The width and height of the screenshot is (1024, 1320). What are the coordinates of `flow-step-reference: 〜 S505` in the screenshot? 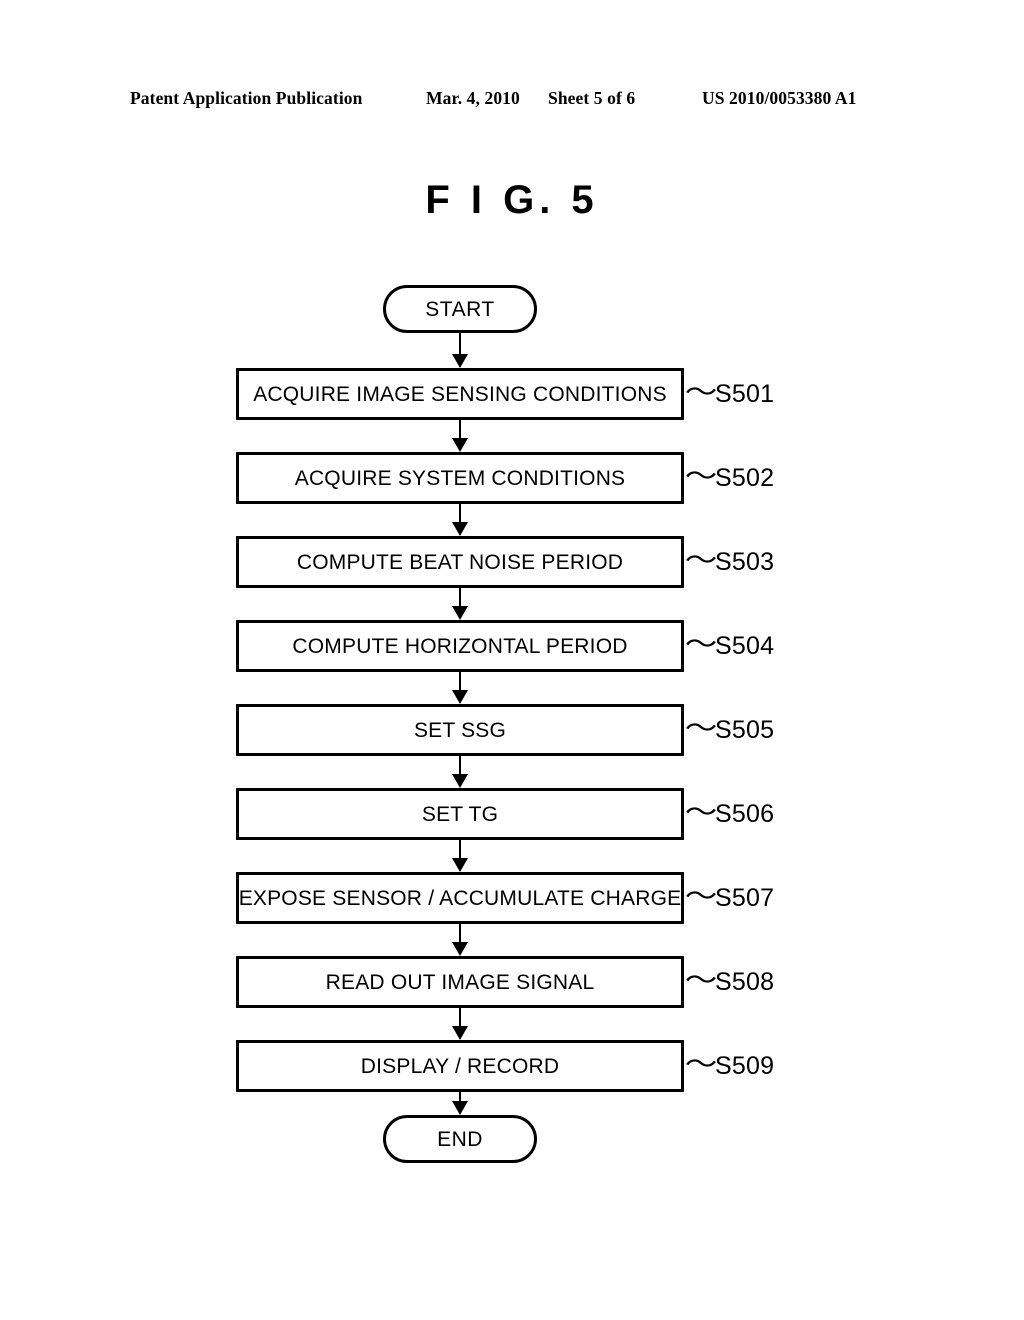 It's located at (729, 730).